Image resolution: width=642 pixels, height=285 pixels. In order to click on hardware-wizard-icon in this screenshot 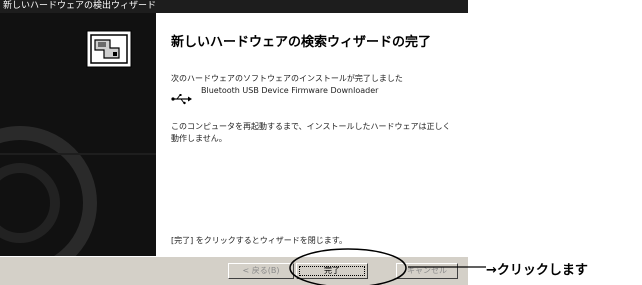, I will do `click(109, 49)`.